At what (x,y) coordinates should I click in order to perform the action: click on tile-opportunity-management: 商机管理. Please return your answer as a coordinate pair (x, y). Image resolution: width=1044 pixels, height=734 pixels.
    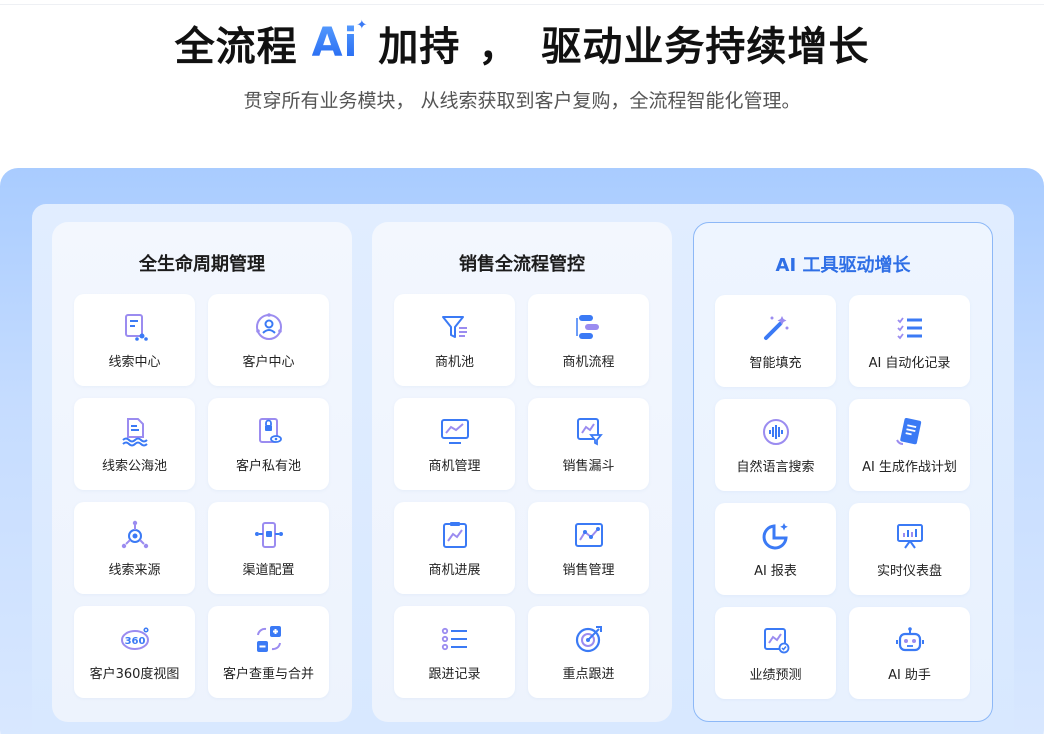
    Looking at the image, I should click on (454, 444).